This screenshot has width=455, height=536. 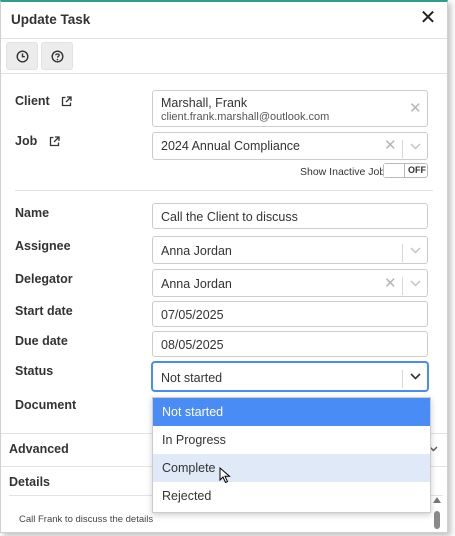 I want to click on name-label: Name, so click(x=32, y=213).